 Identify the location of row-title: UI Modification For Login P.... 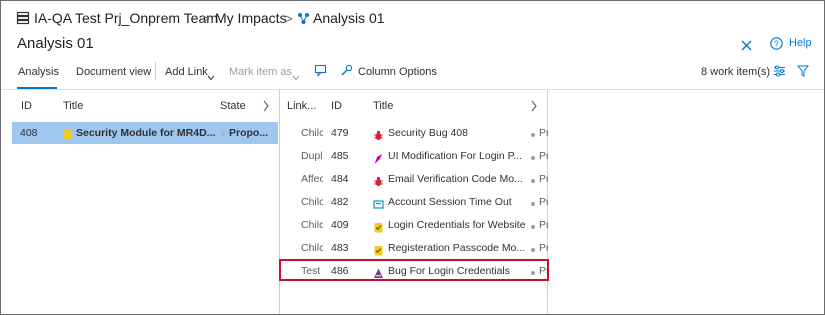
(455, 156).